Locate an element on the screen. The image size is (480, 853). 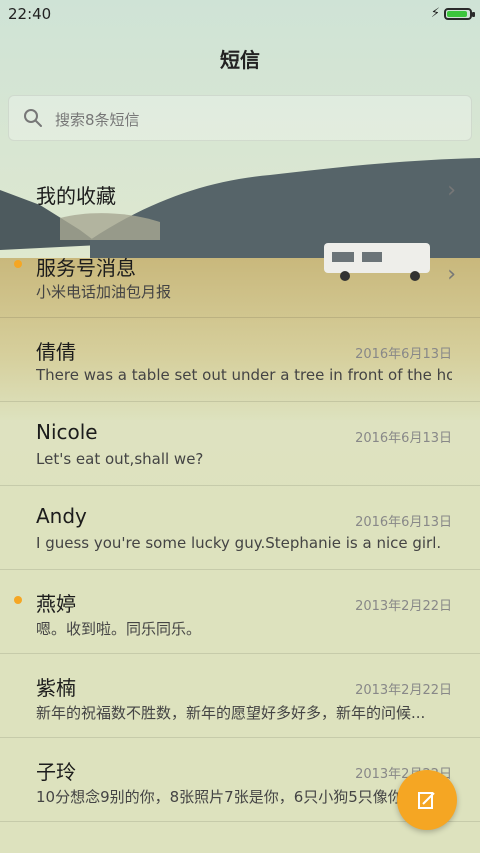
contact-name: 燕婷 is located at coordinates (56, 604).